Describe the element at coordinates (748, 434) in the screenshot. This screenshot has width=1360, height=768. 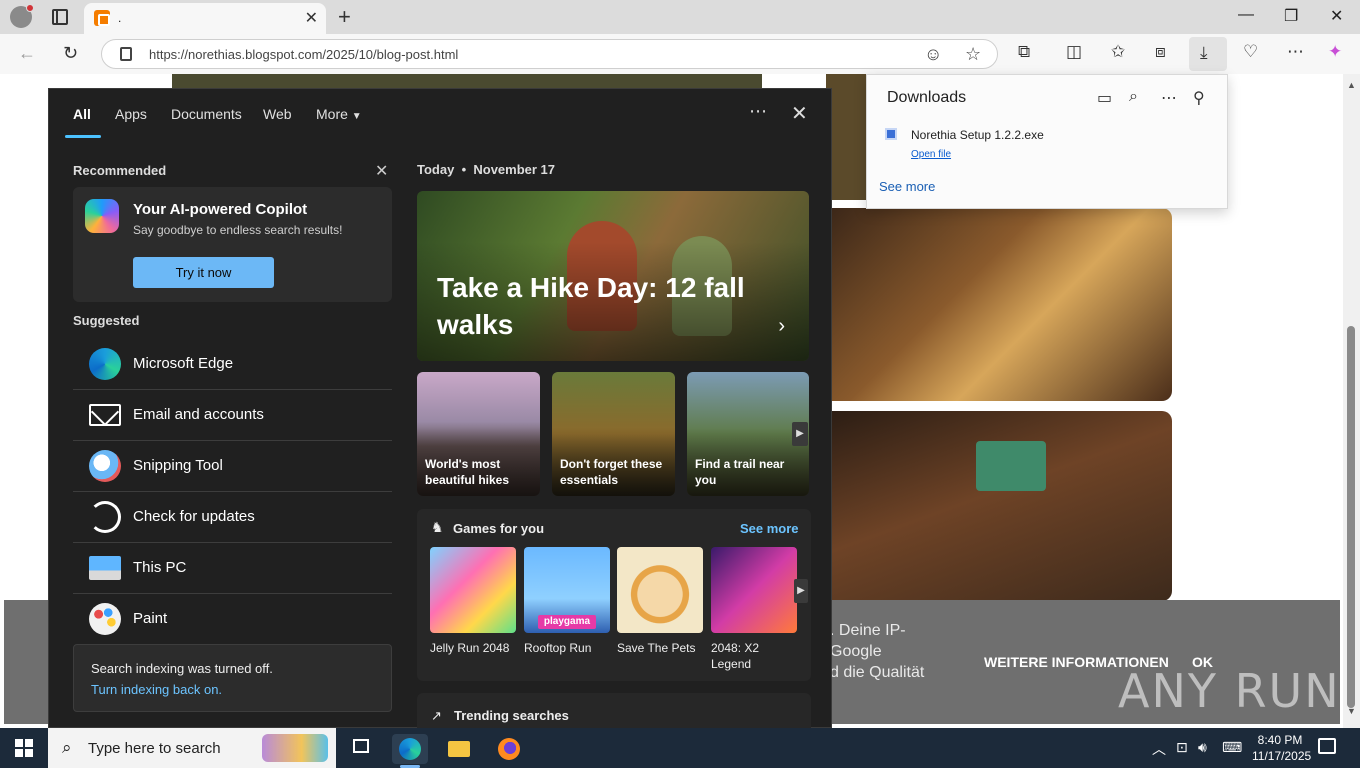
I see `thumb-card-trail: Find a trail near you` at that location.